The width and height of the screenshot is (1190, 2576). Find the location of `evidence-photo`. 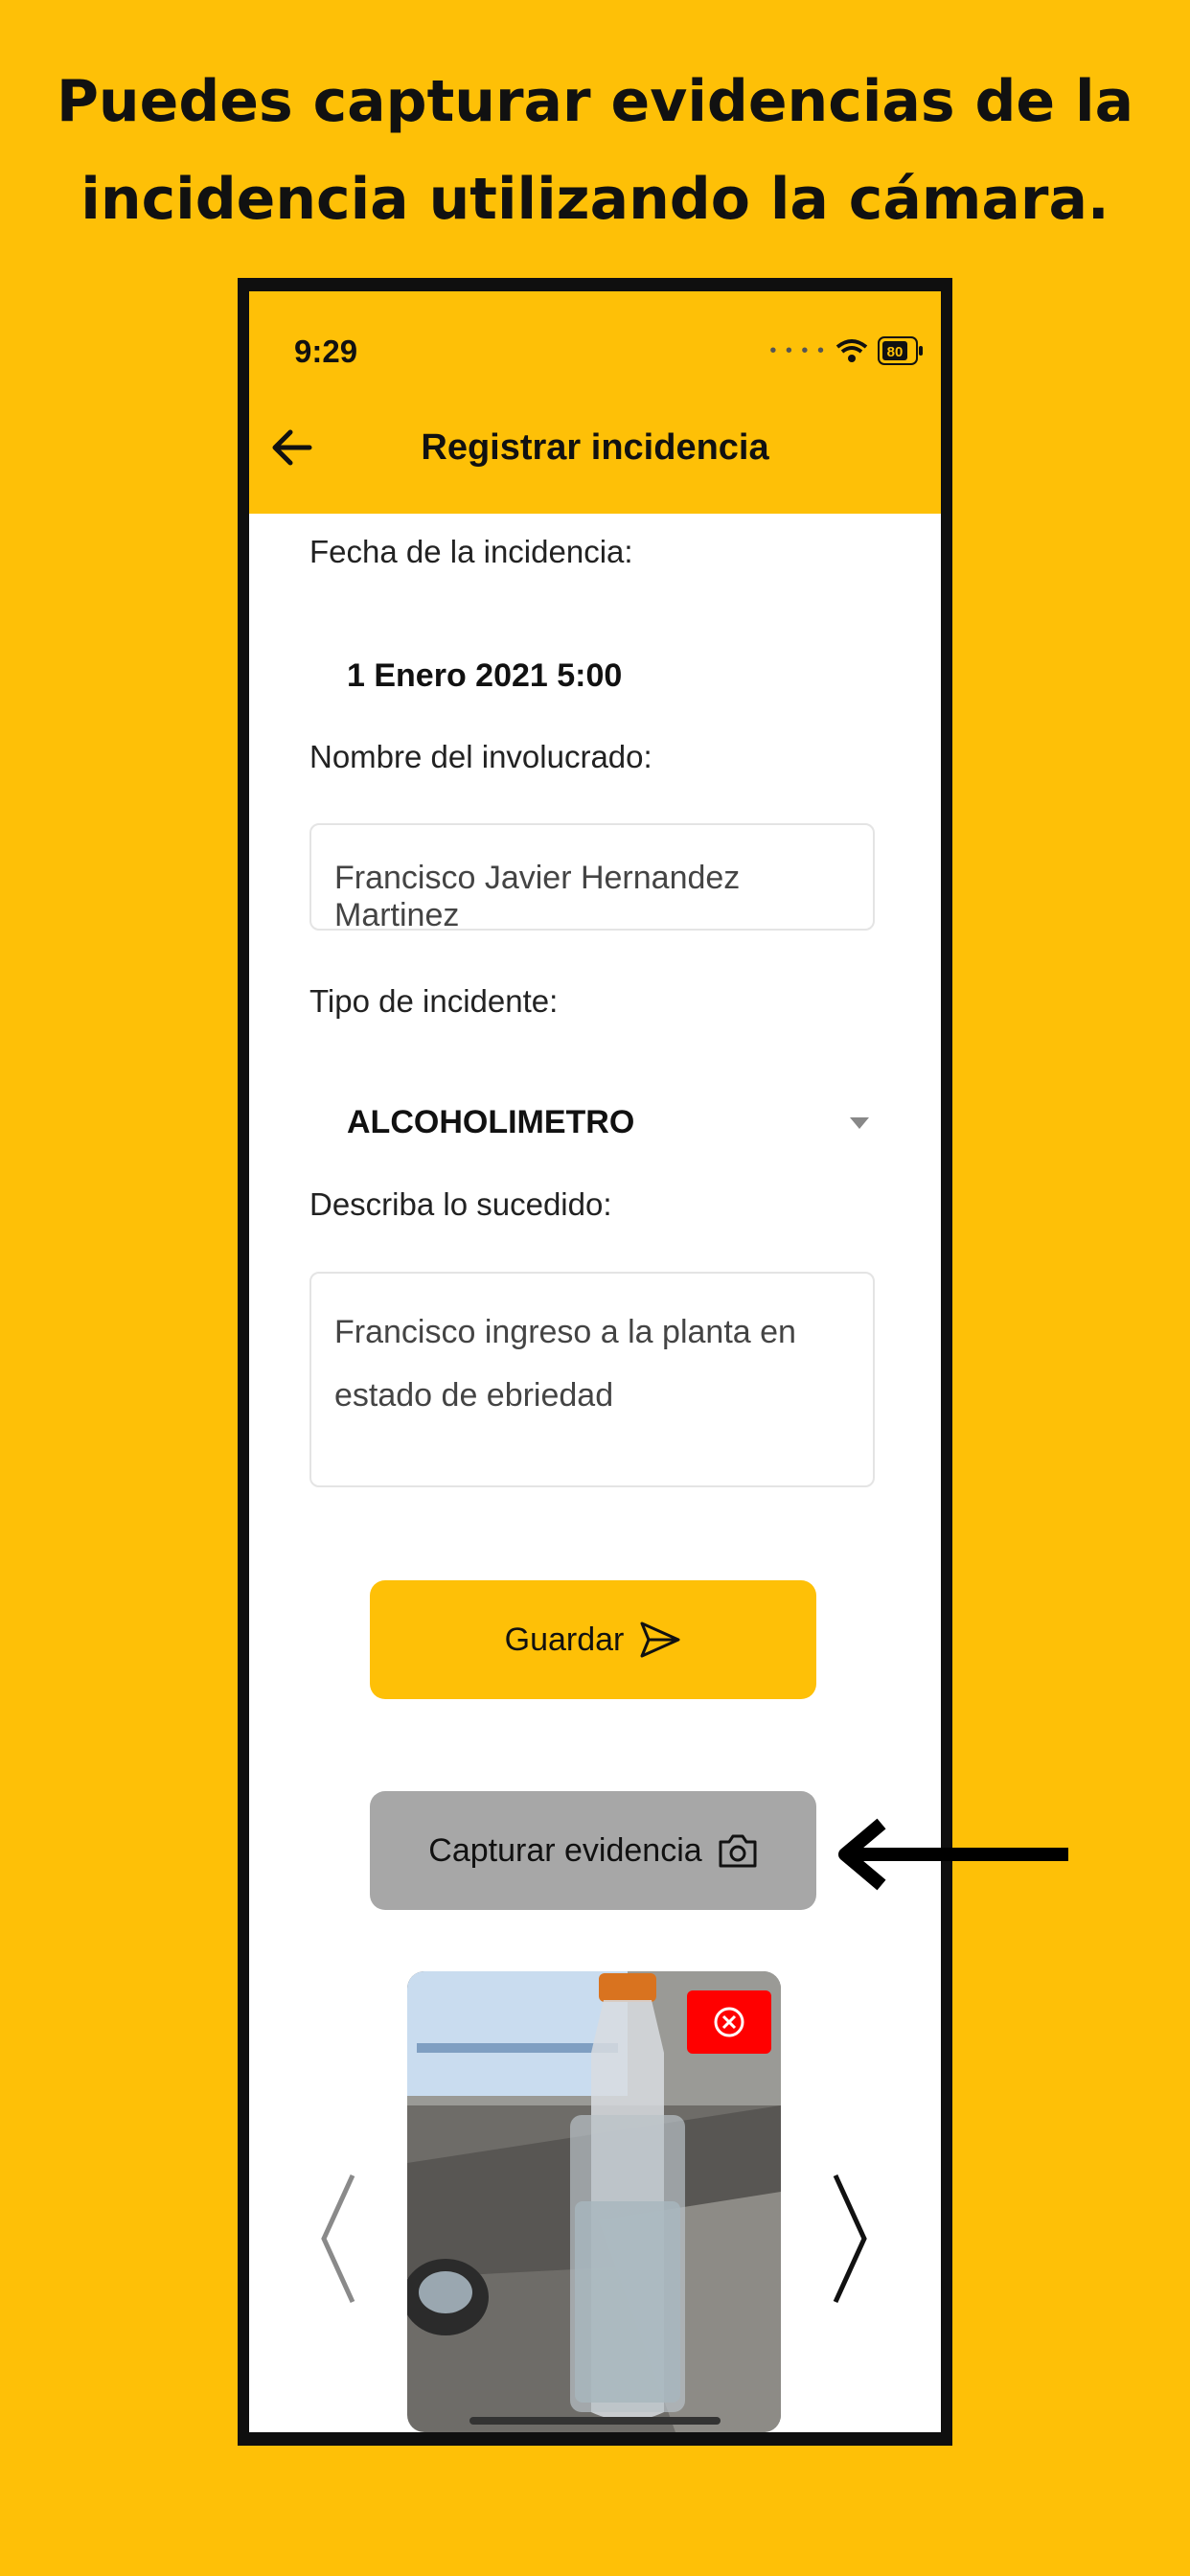

evidence-photo is located at coordinates (594, 2202).